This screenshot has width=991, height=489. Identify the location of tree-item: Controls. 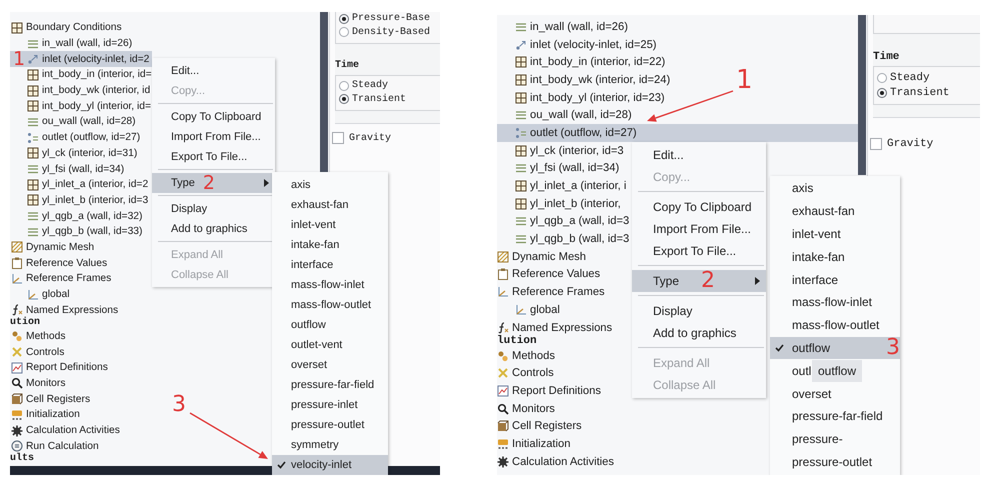
(525, 373).